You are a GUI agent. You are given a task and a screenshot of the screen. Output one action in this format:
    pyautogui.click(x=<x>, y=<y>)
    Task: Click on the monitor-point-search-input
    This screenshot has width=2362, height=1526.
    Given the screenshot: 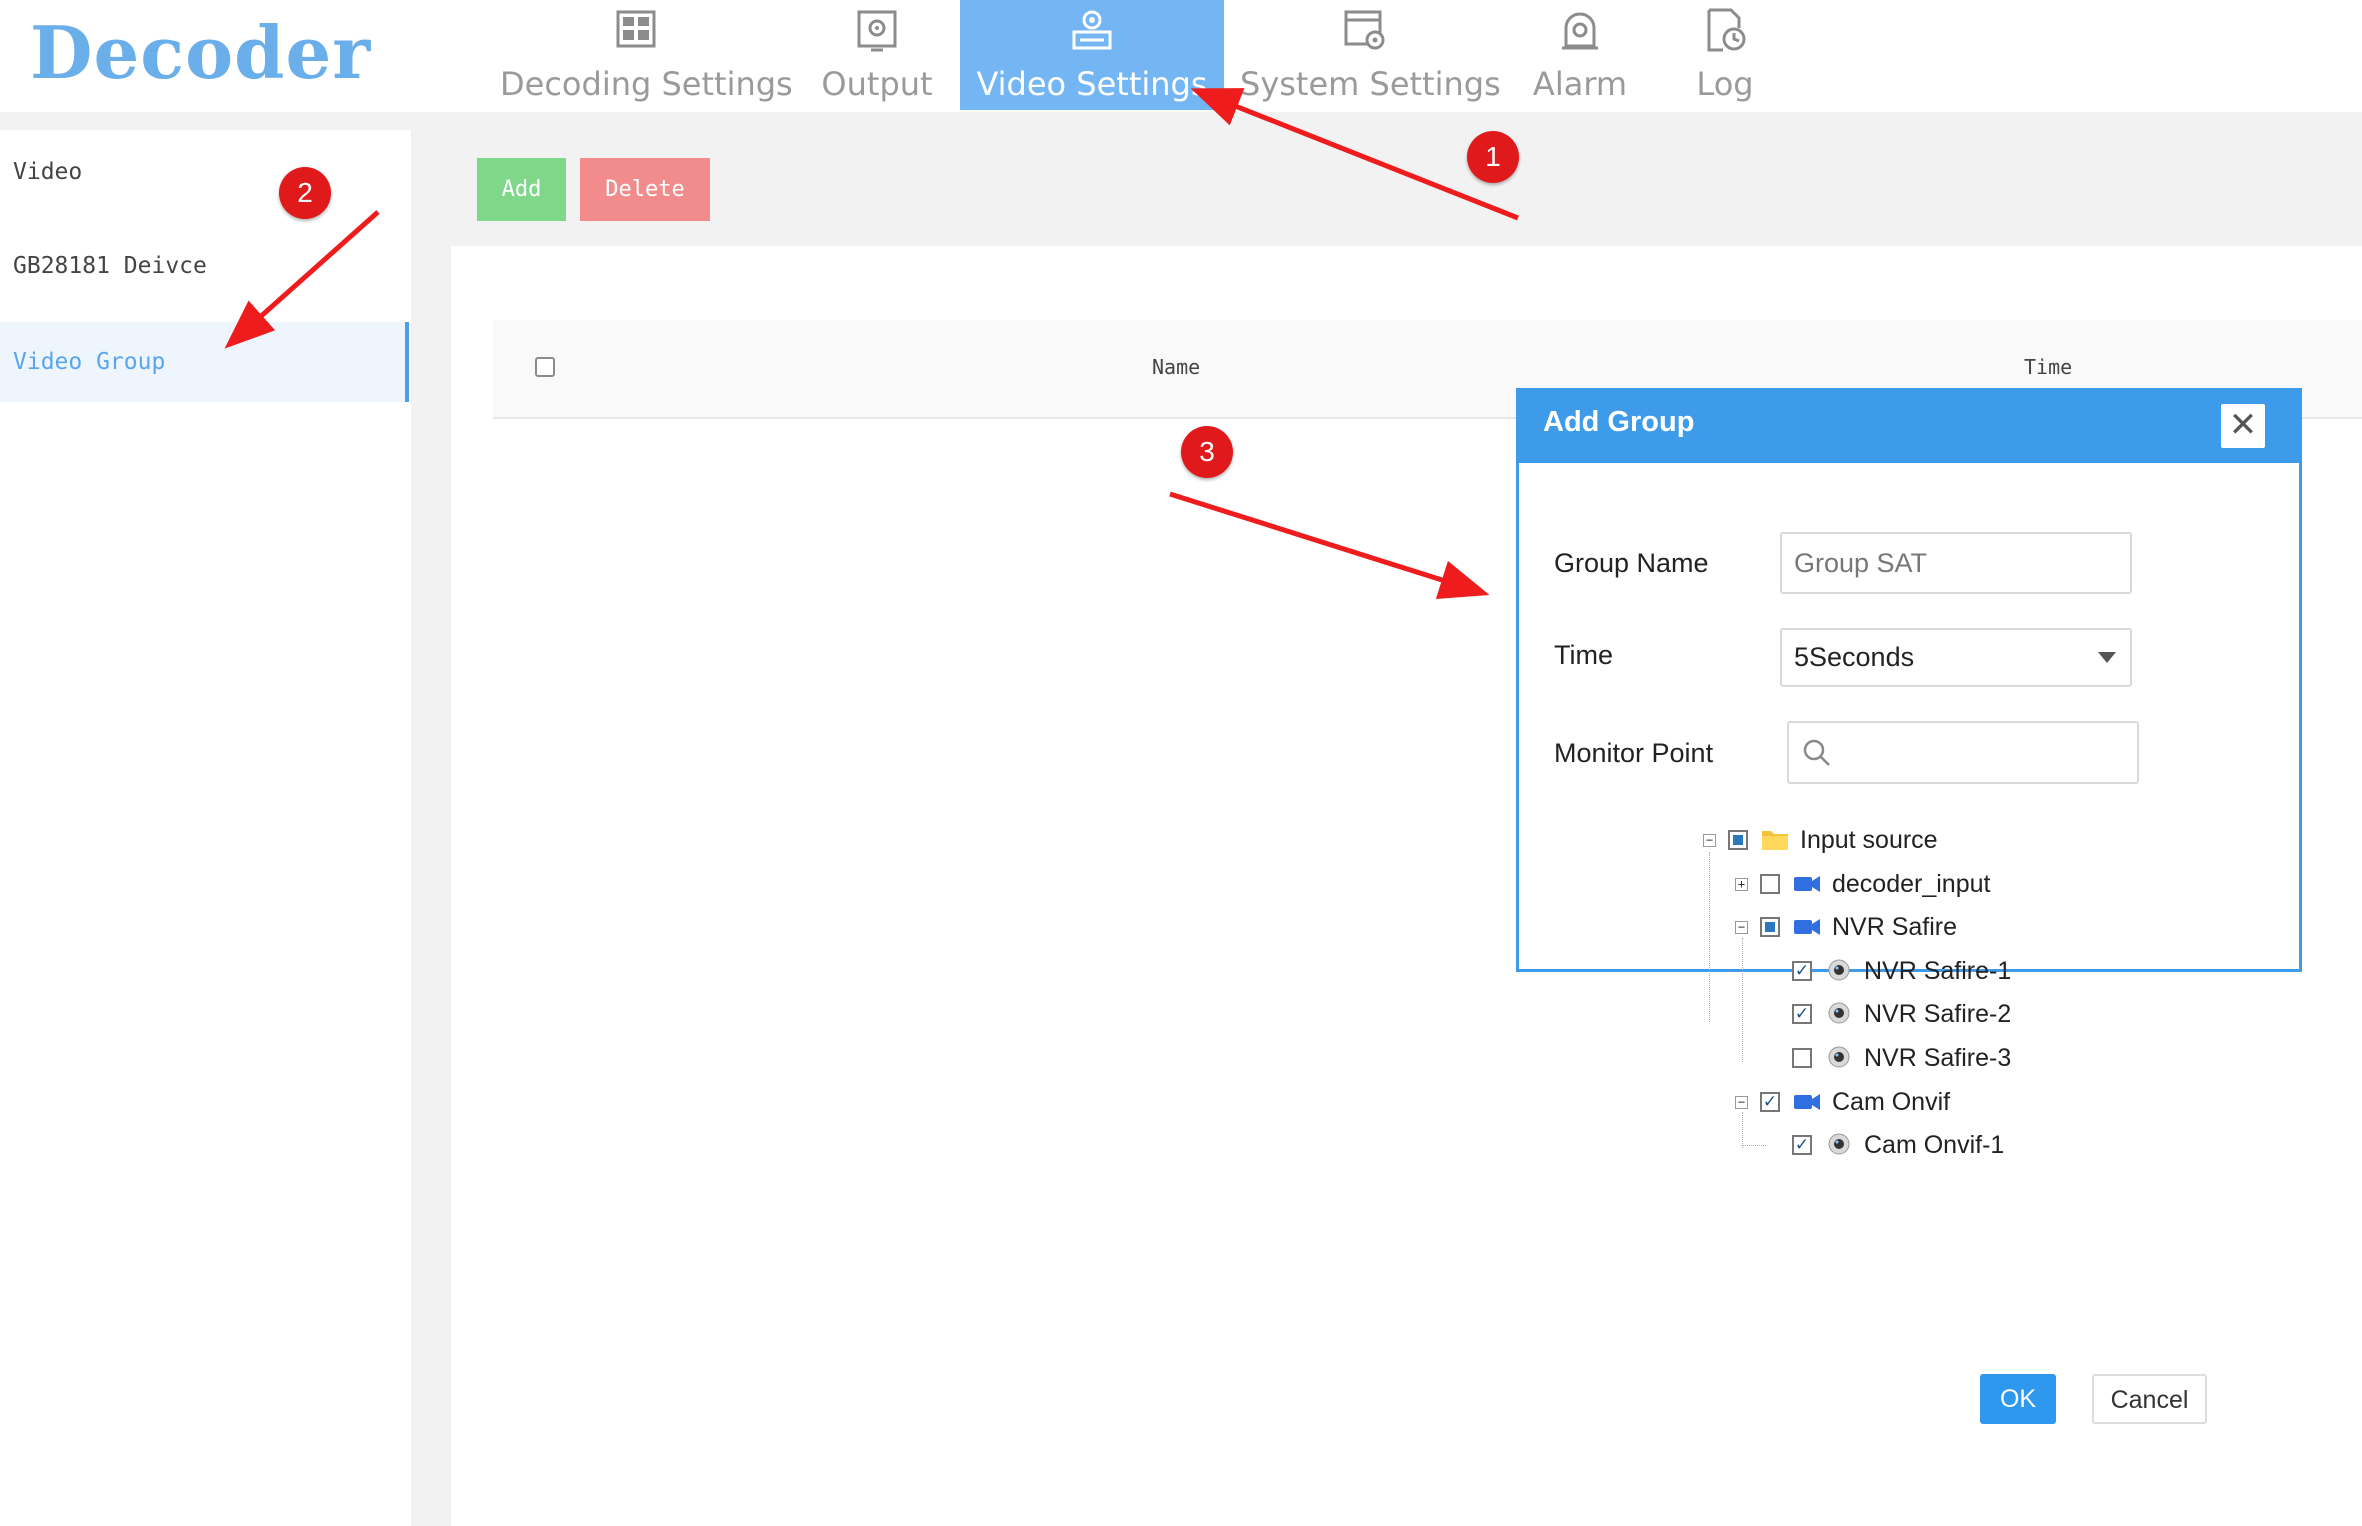 What is the action you would take?
    pyautogui.click(x=1963, y=752)
    